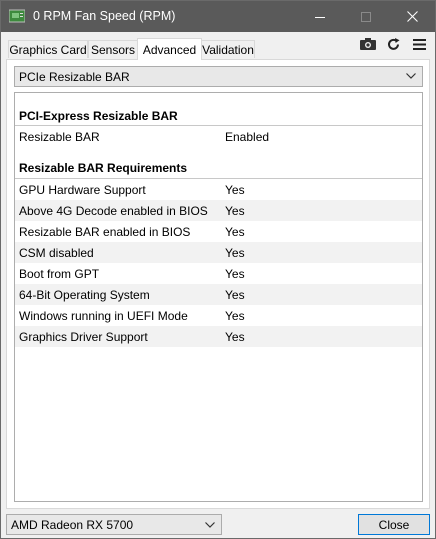 The width and height of the screenshot is (436, 539). I want to click on category-select-value: PCIe Resizable BAR, so click(74, 76).